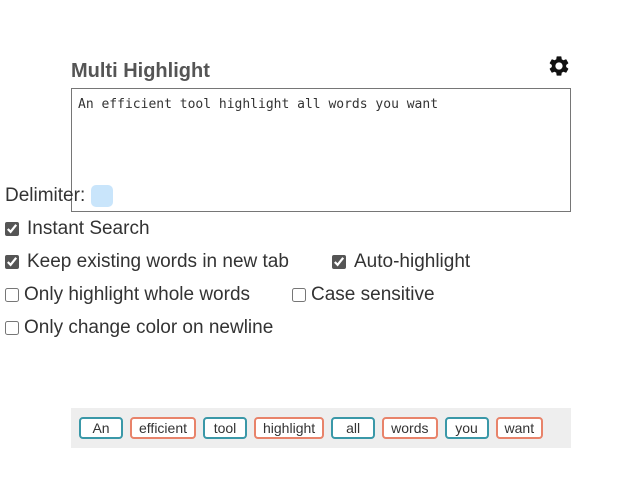  What do you see at coordinates (559, 66) in the screenshot?
I see `gear-icon` at bounding box center [559, 66].